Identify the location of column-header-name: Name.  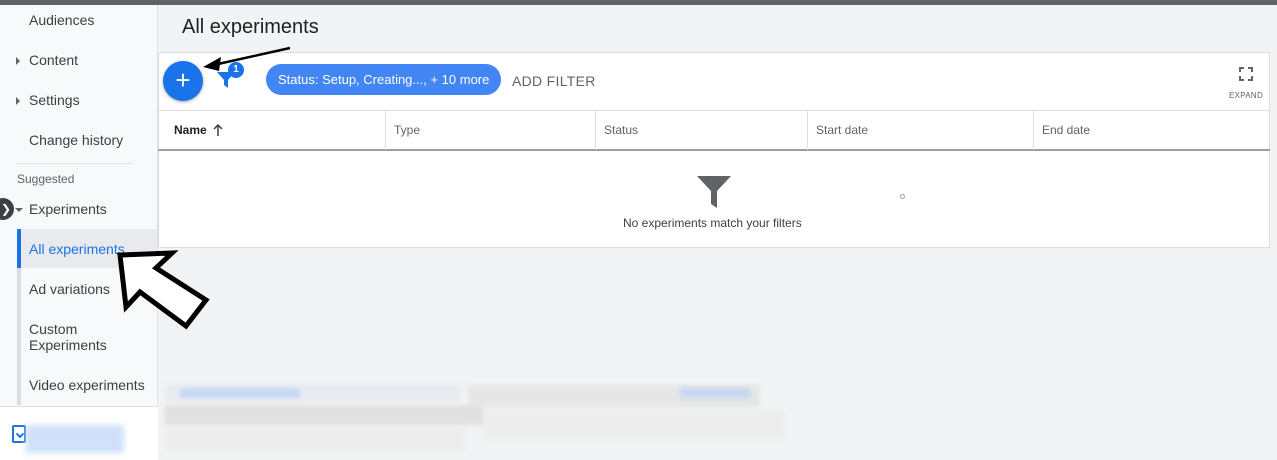
(272, 130).